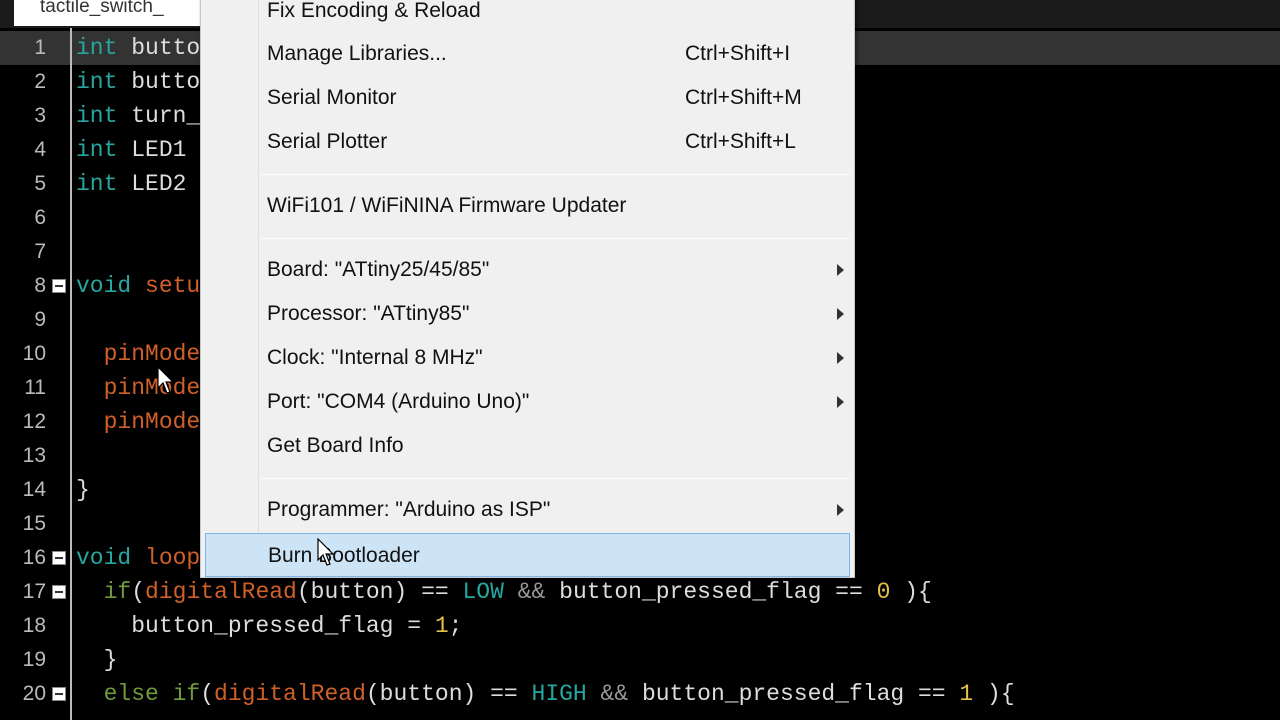 This screenshot has height=720, width=1280. What do you see at coordinates (34, 659) in the screenshot?
I see `line-number: 19` at bounding box center [34, 659].